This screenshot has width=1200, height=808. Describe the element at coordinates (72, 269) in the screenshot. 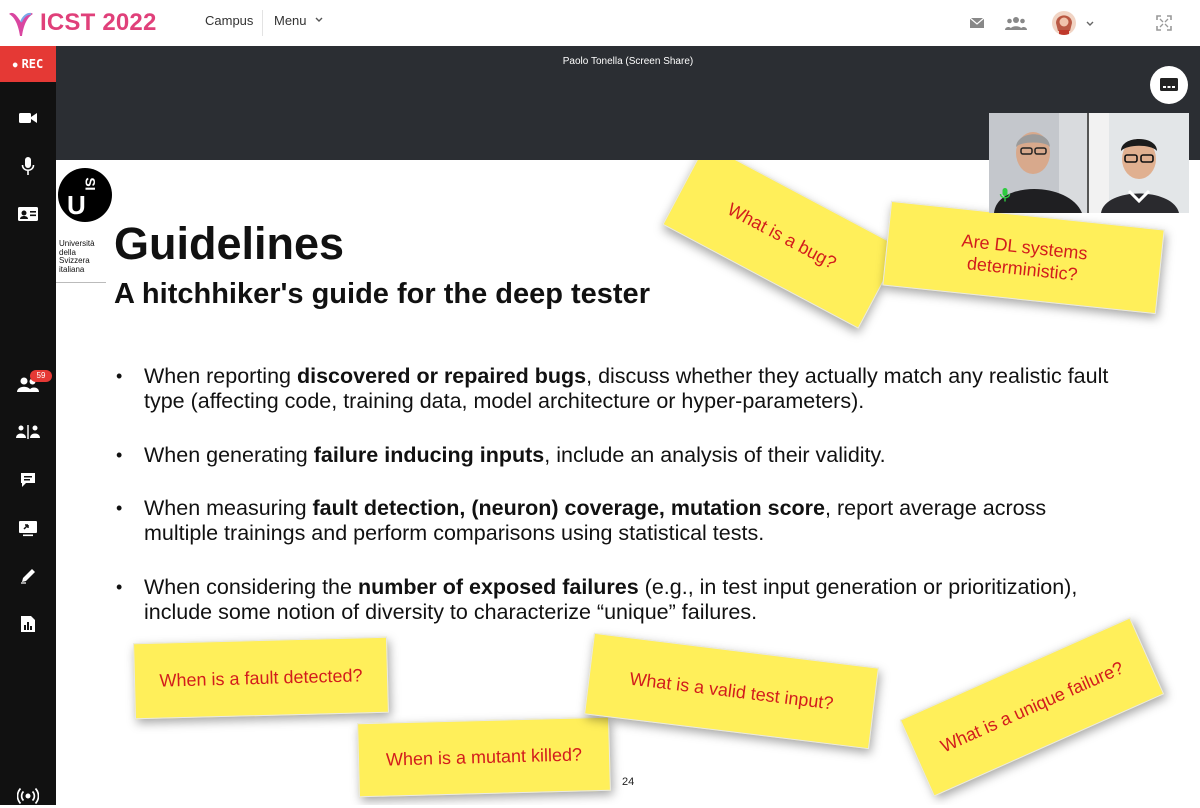

I see `university-line: italiana` at that location.